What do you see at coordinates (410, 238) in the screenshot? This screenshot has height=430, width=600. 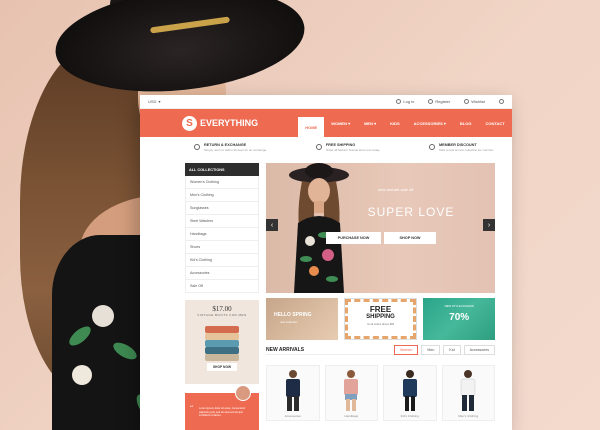 I see `hero-shop-now-button: SHOP NOW` at bounding box center [410, 238].